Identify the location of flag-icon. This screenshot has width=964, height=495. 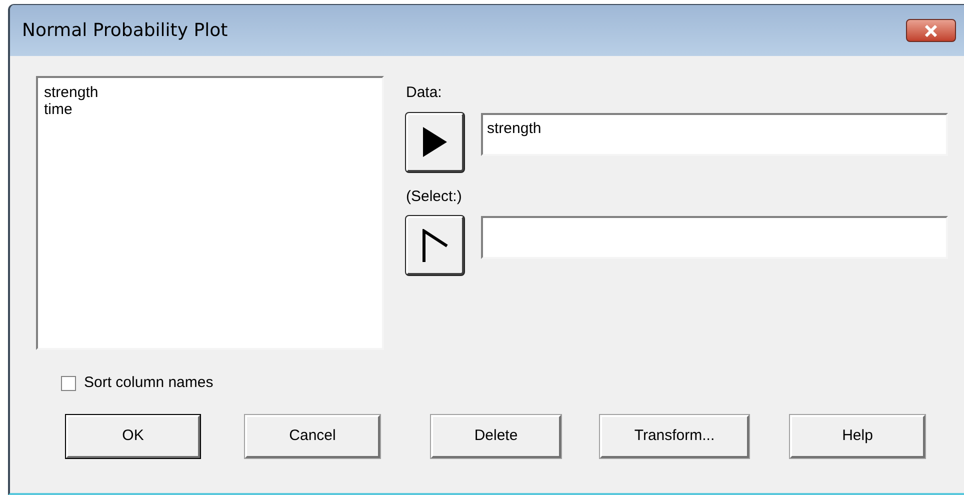
(435, 245).